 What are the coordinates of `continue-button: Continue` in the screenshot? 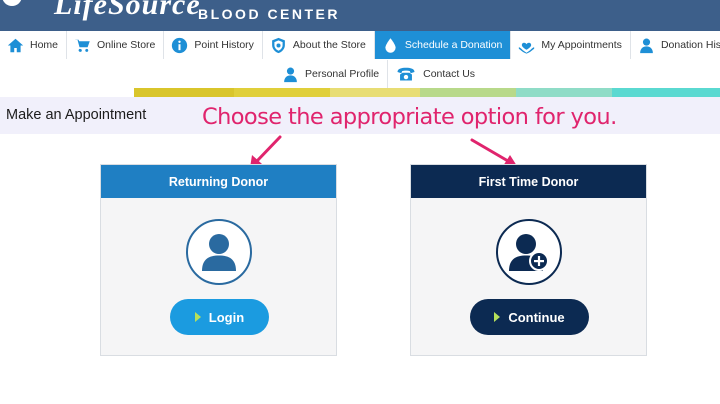 It's located at (529, 317).